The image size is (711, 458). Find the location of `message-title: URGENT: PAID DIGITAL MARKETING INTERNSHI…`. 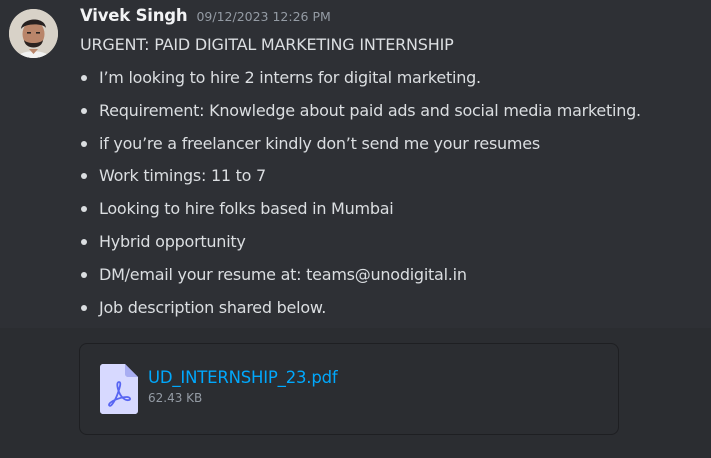

message-title: URGENT: PAID DIGITAL MARKETING INTERNSHI… is located at coordinates (267, 44).